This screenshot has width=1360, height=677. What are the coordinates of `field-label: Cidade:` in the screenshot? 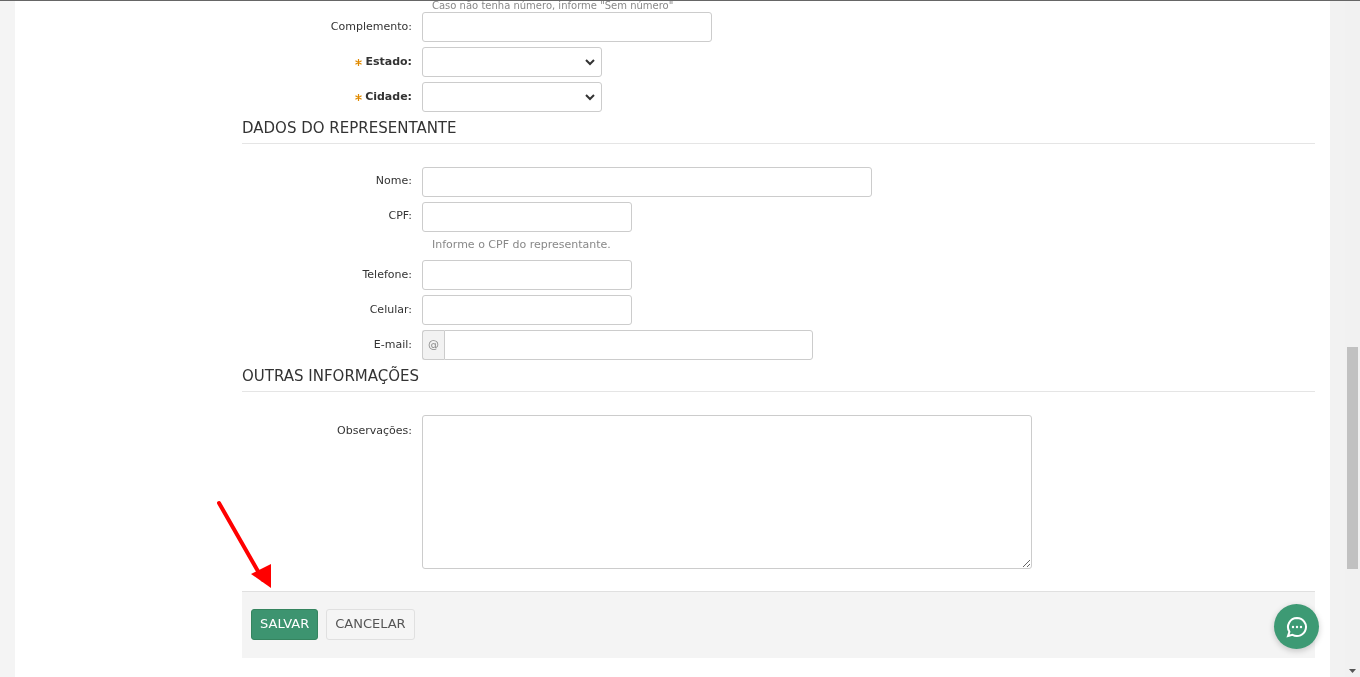 It's located at (388, 97).